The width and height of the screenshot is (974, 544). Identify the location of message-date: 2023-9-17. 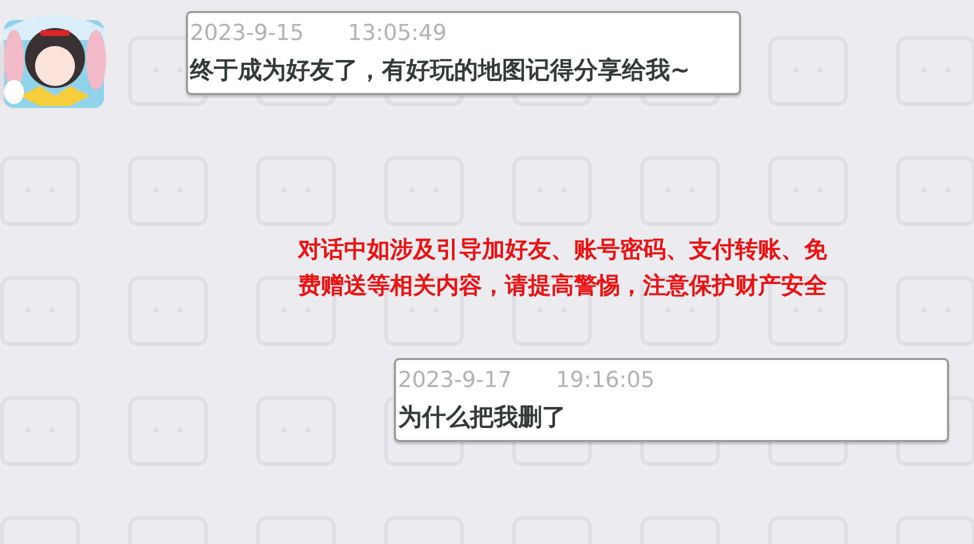
(455, 381).